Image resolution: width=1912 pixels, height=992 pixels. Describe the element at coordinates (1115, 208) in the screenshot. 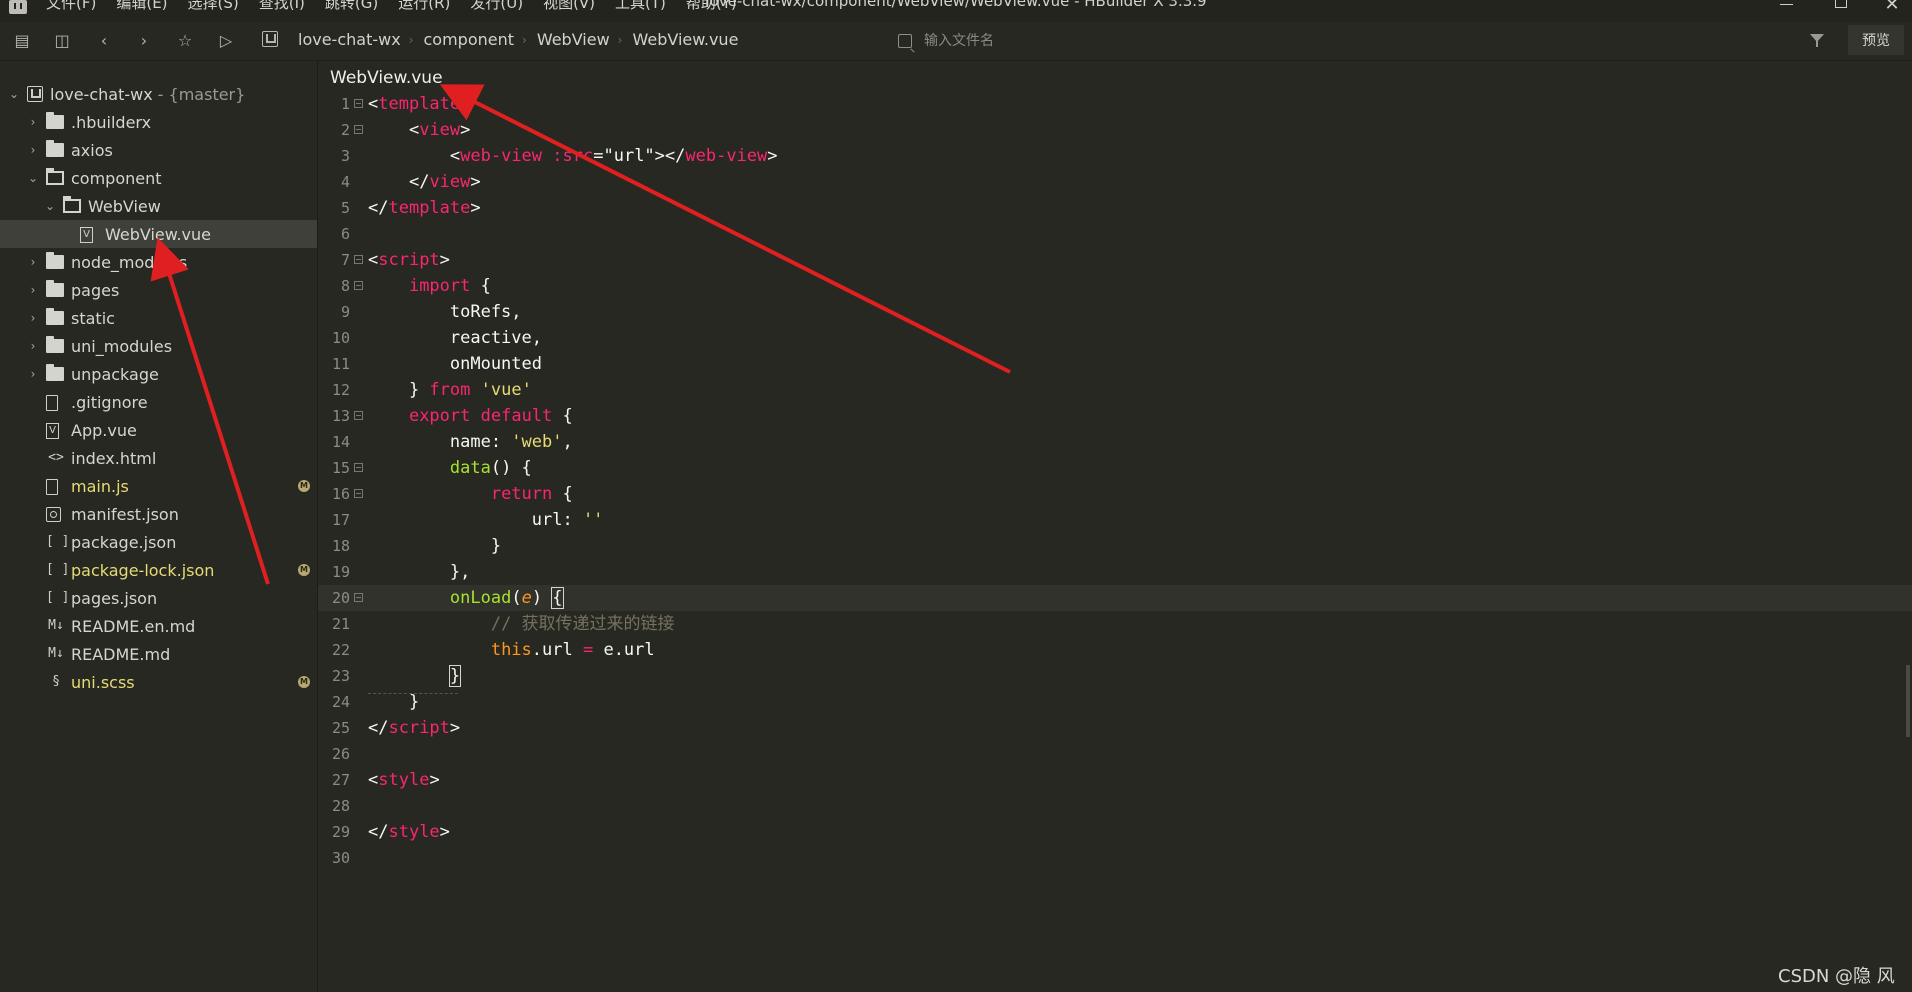

I see `code-line: 5 </template>` at that location.